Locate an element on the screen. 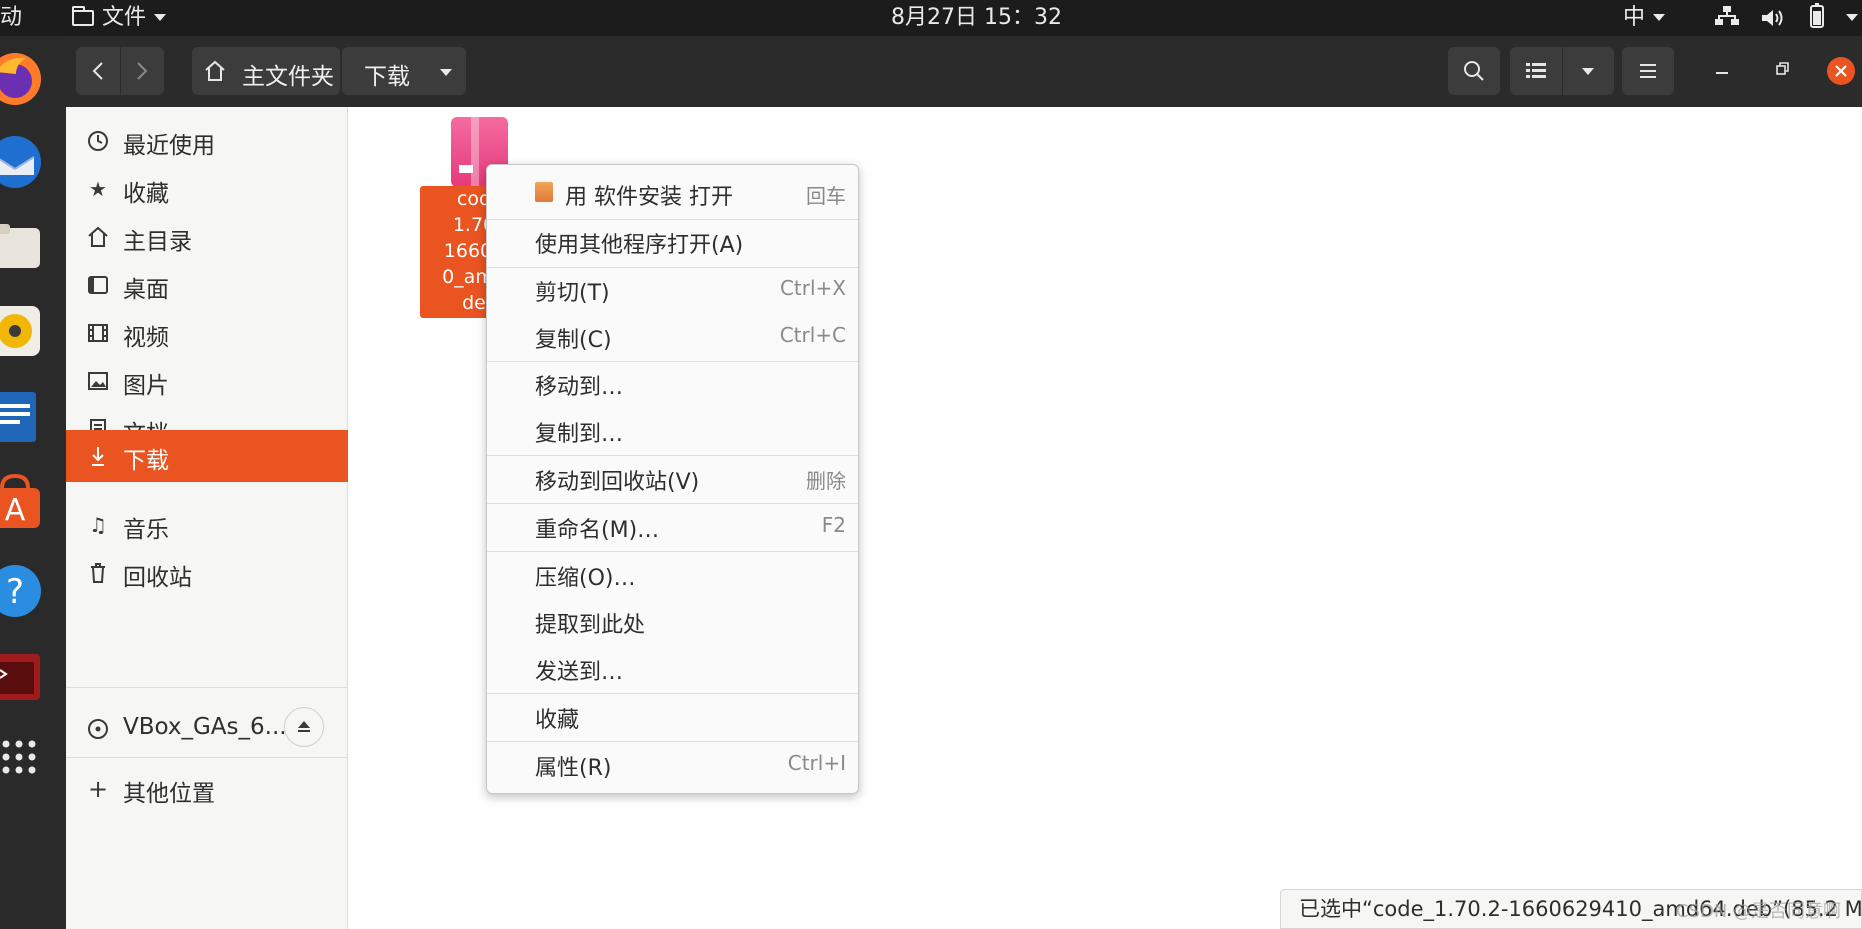  menu-item-open-with-other: 使用其他程序打开(A) is located at coordinates (672, 241).